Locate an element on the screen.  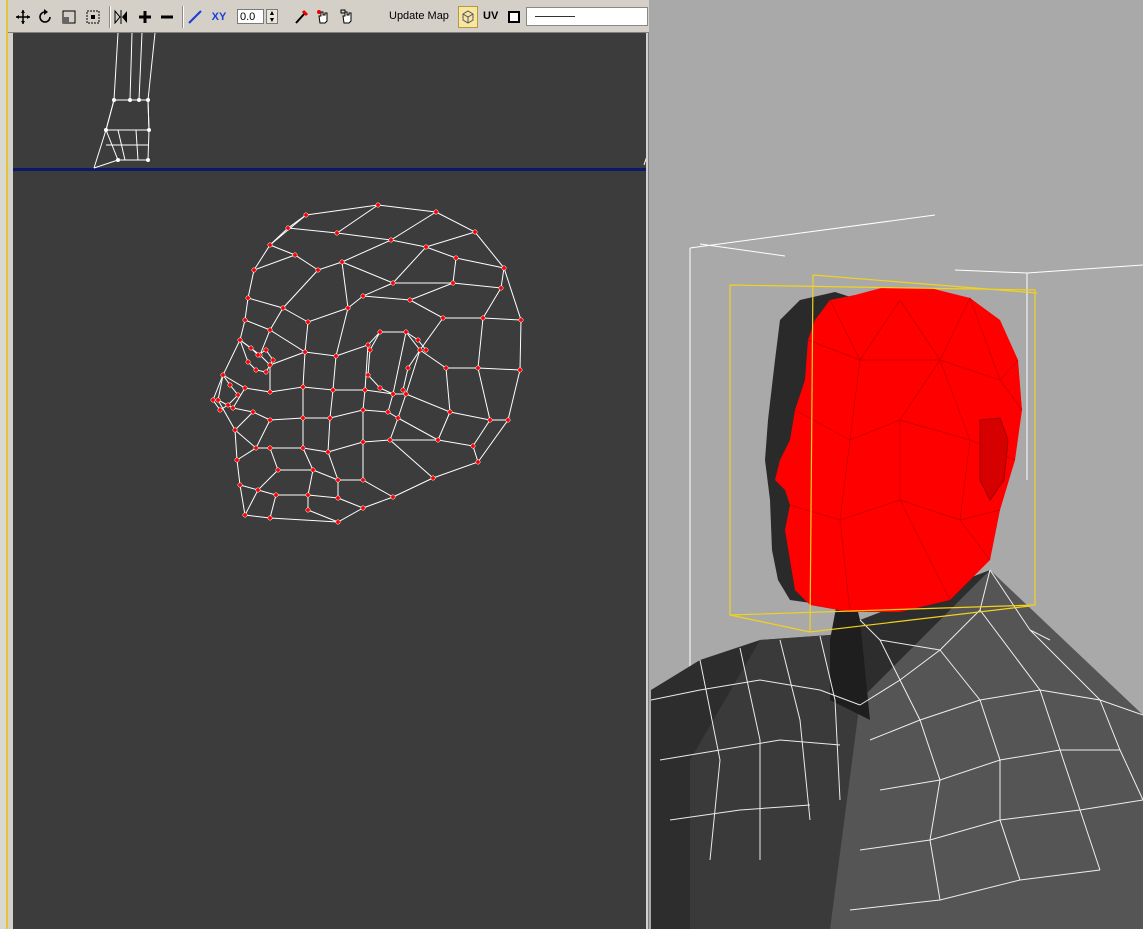
cube-icon is located at coordinates (468, 17).